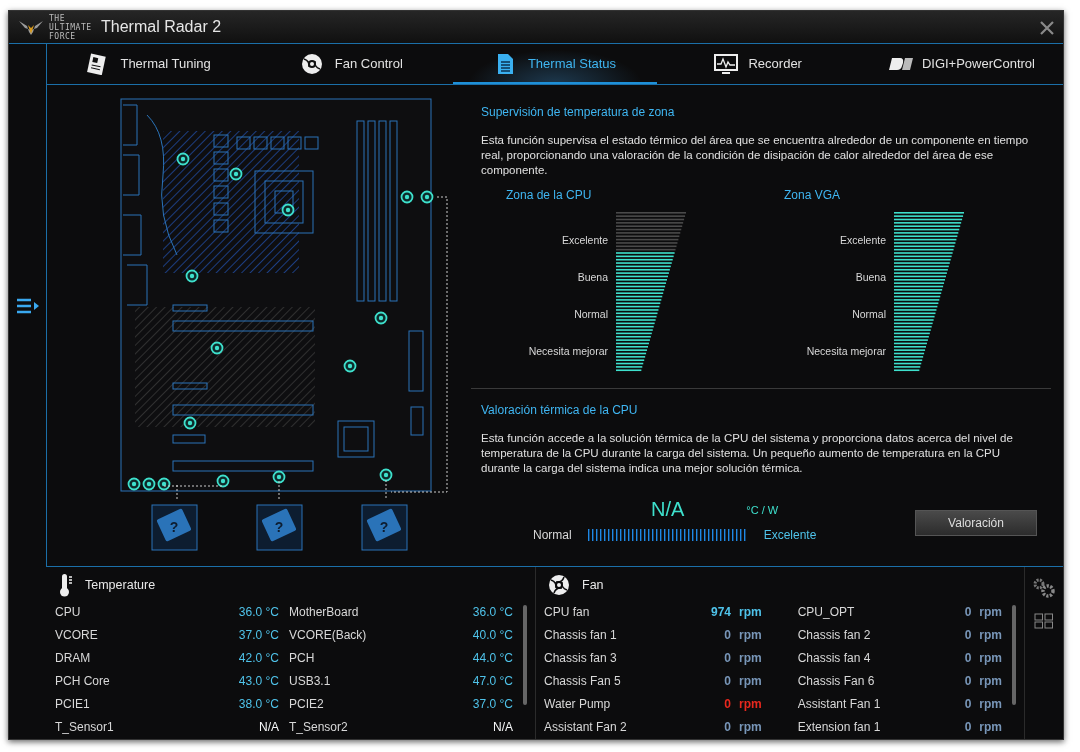 Image resolution: width=1080 pixels, height=752 pixels. Describe the element at coordinates (149, 64) in the screenshot. I see `tab: Thermal Tuning` at that location.